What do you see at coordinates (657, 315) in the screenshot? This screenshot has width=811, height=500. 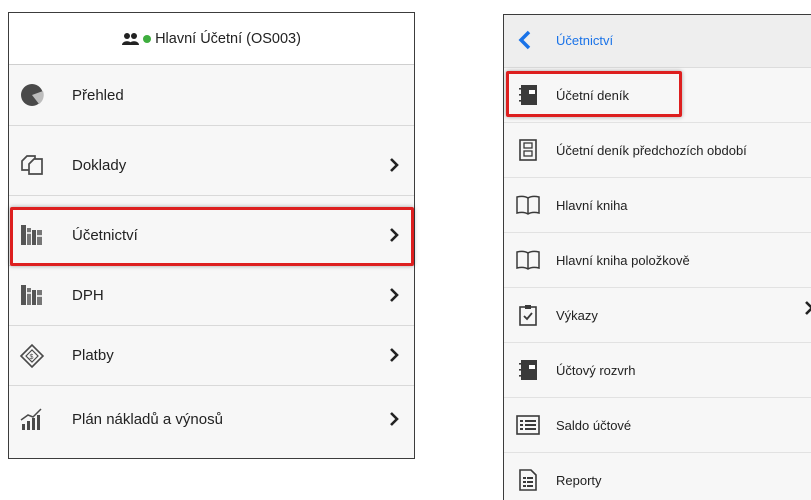 I see `submenu-item-vykazy: Výkazy` at bounding box center [657, 315].